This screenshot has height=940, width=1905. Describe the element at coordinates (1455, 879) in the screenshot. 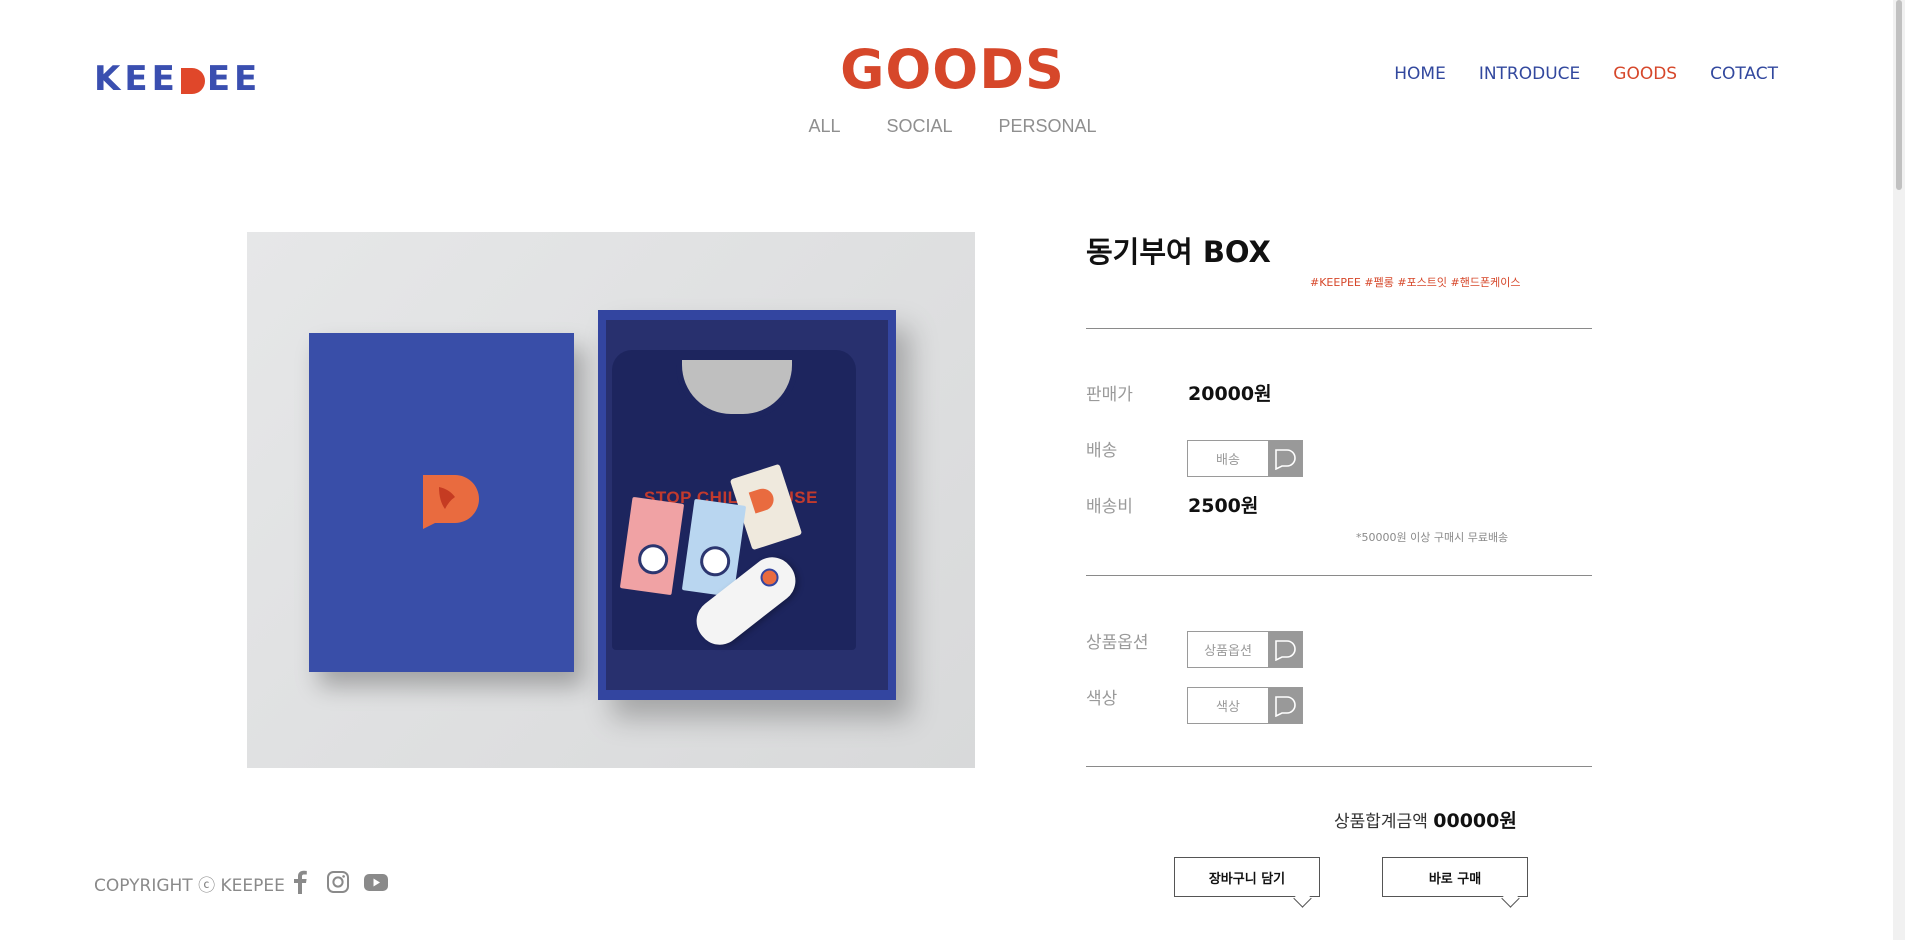

I see `buy-now-label: 바로 구매` at that location.